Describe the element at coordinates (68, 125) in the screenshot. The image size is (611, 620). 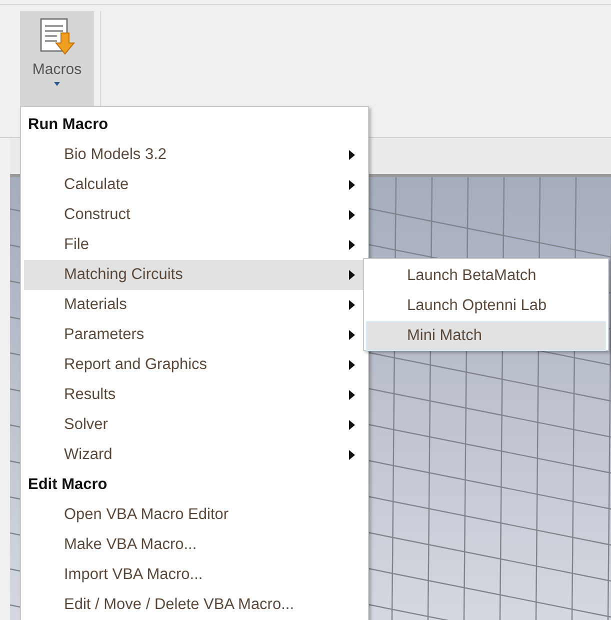
I see `menu-header: Run Macro` at that location.